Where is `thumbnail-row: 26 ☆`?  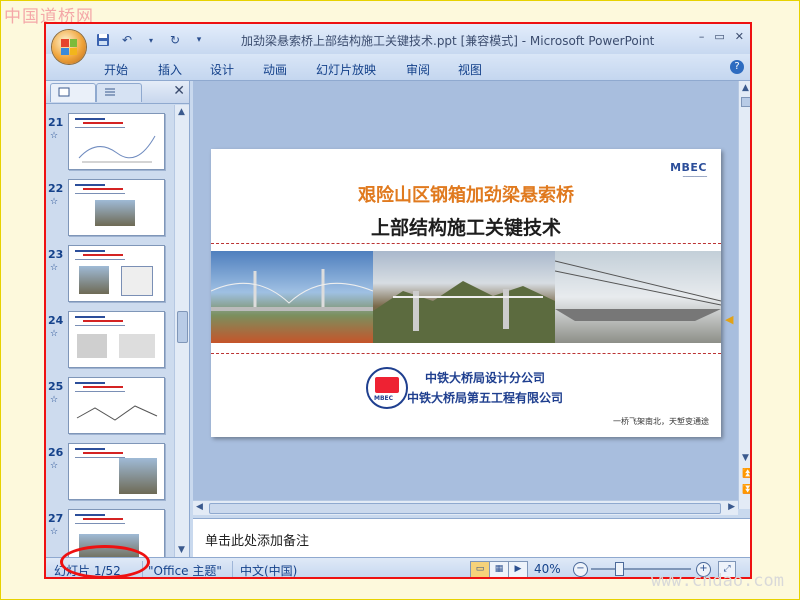
thumbnail-row: 26 ☆ is located at coordinates (110, 471).